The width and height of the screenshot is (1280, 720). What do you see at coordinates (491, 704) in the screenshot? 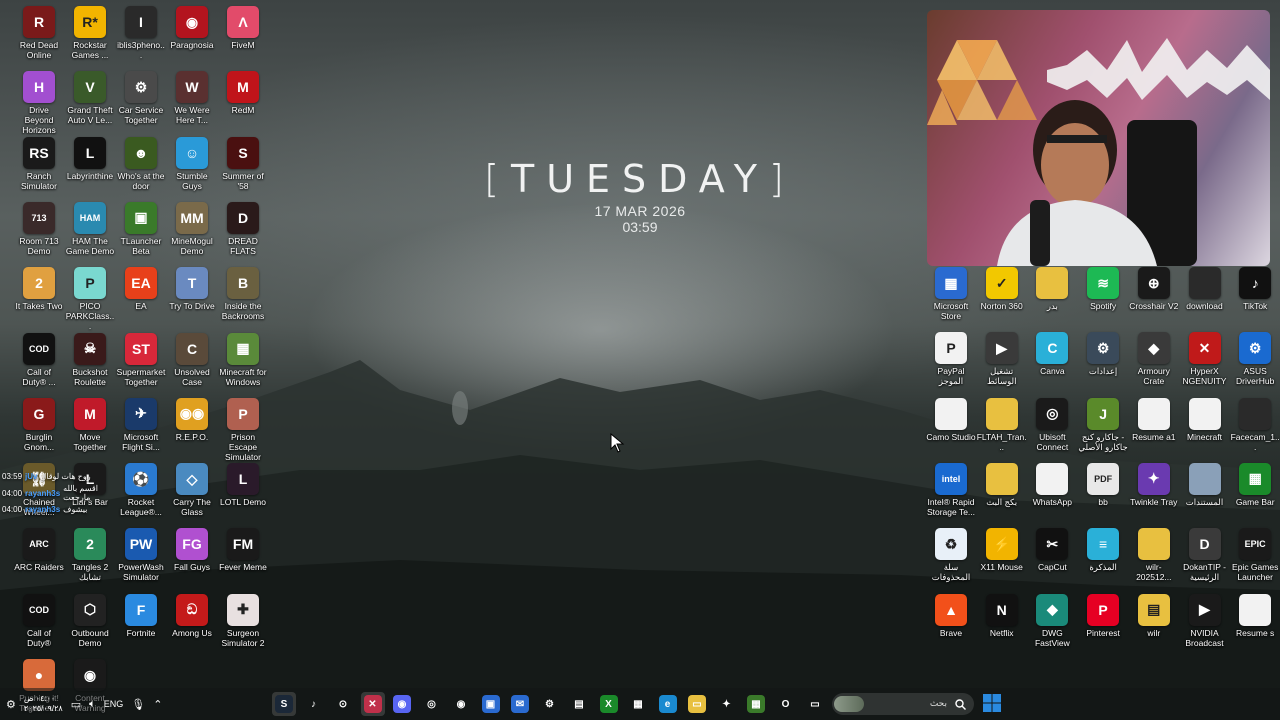
I see `photos-icon: ▣` at bounding box center [491, 704].